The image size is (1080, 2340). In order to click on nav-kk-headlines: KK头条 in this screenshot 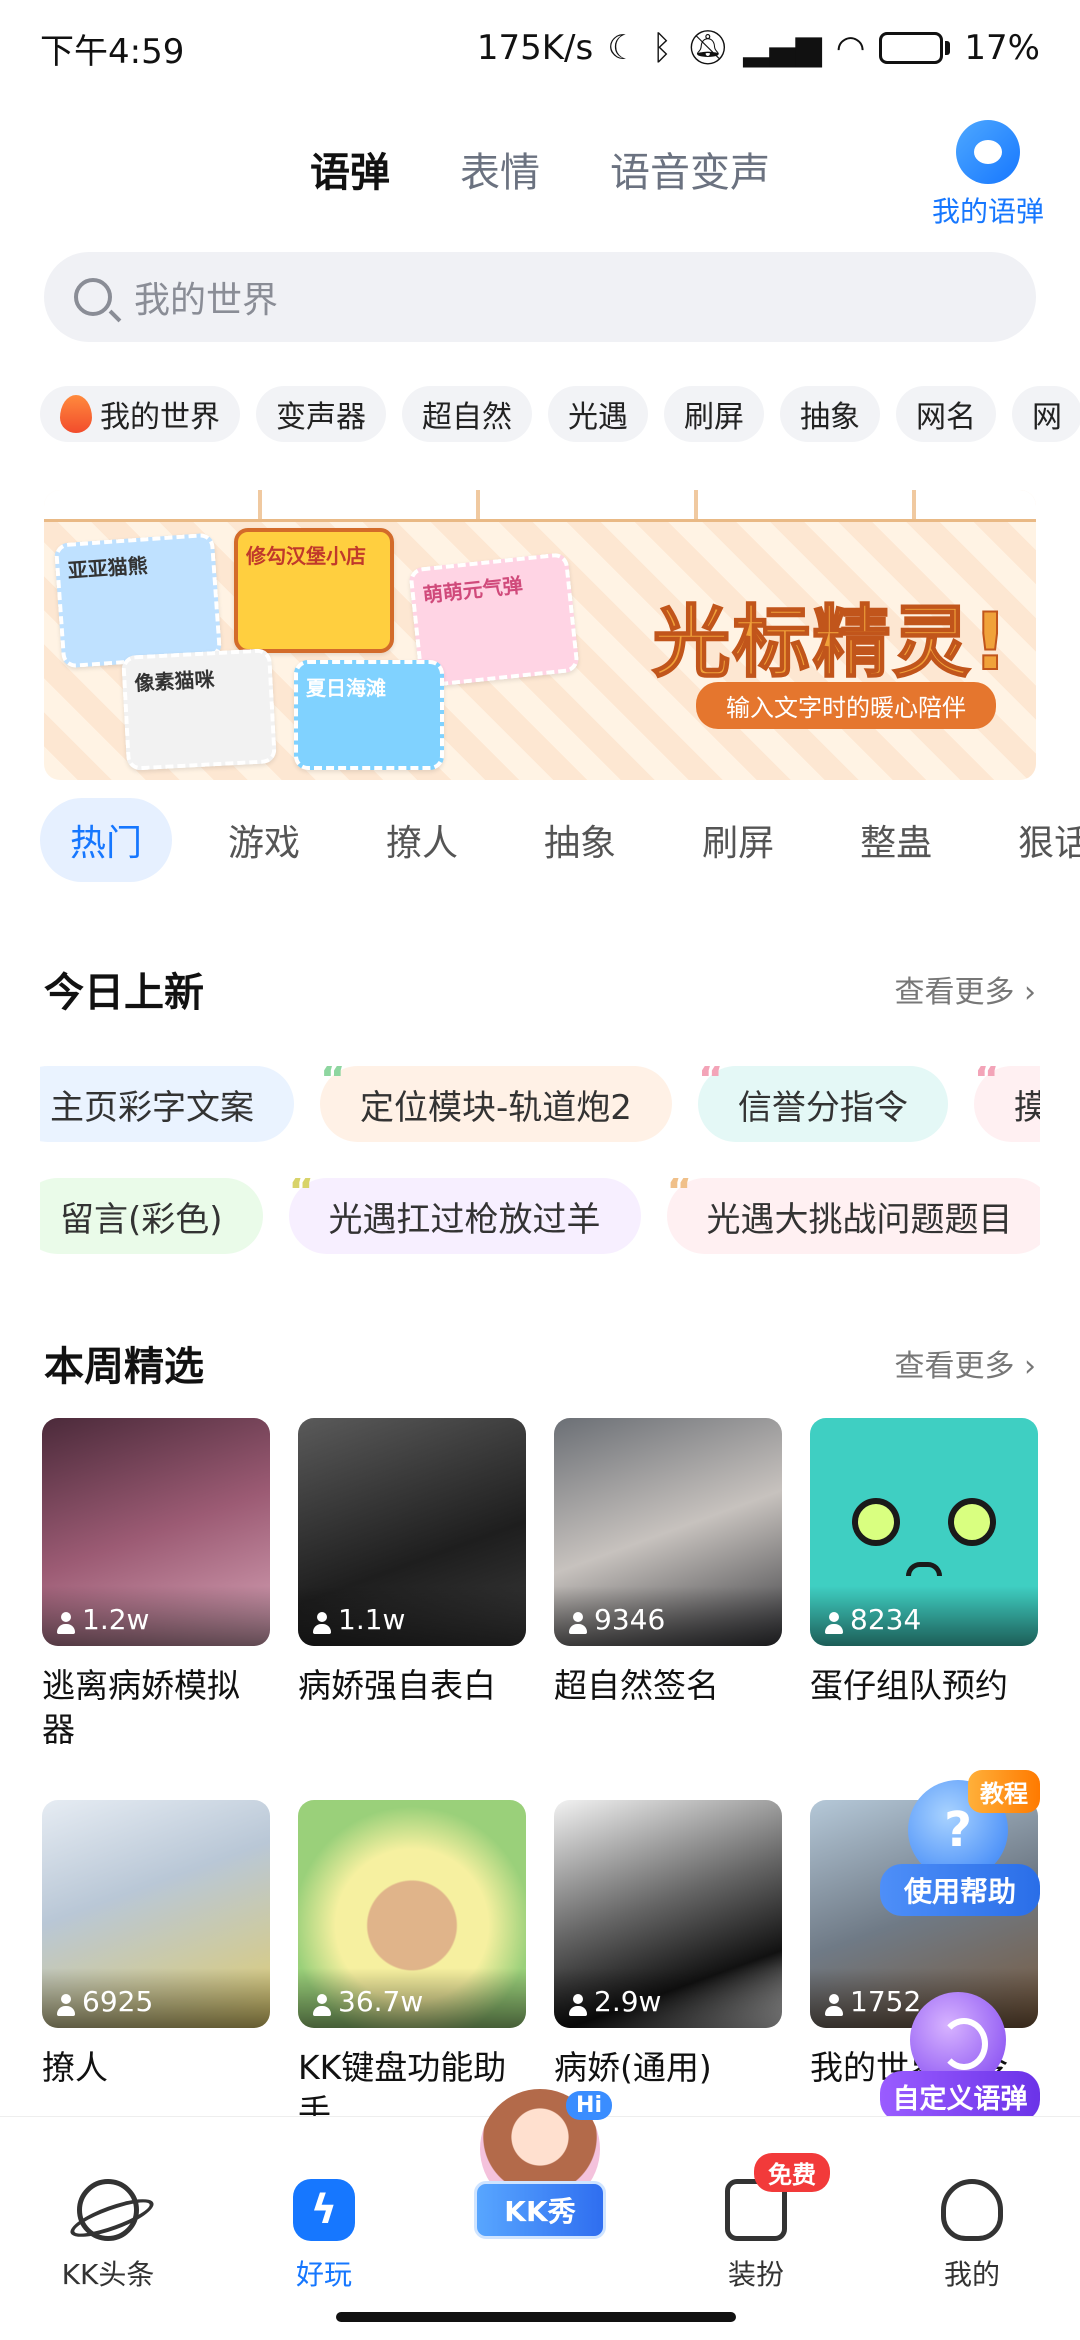, I will do `click(108, 2236)`.